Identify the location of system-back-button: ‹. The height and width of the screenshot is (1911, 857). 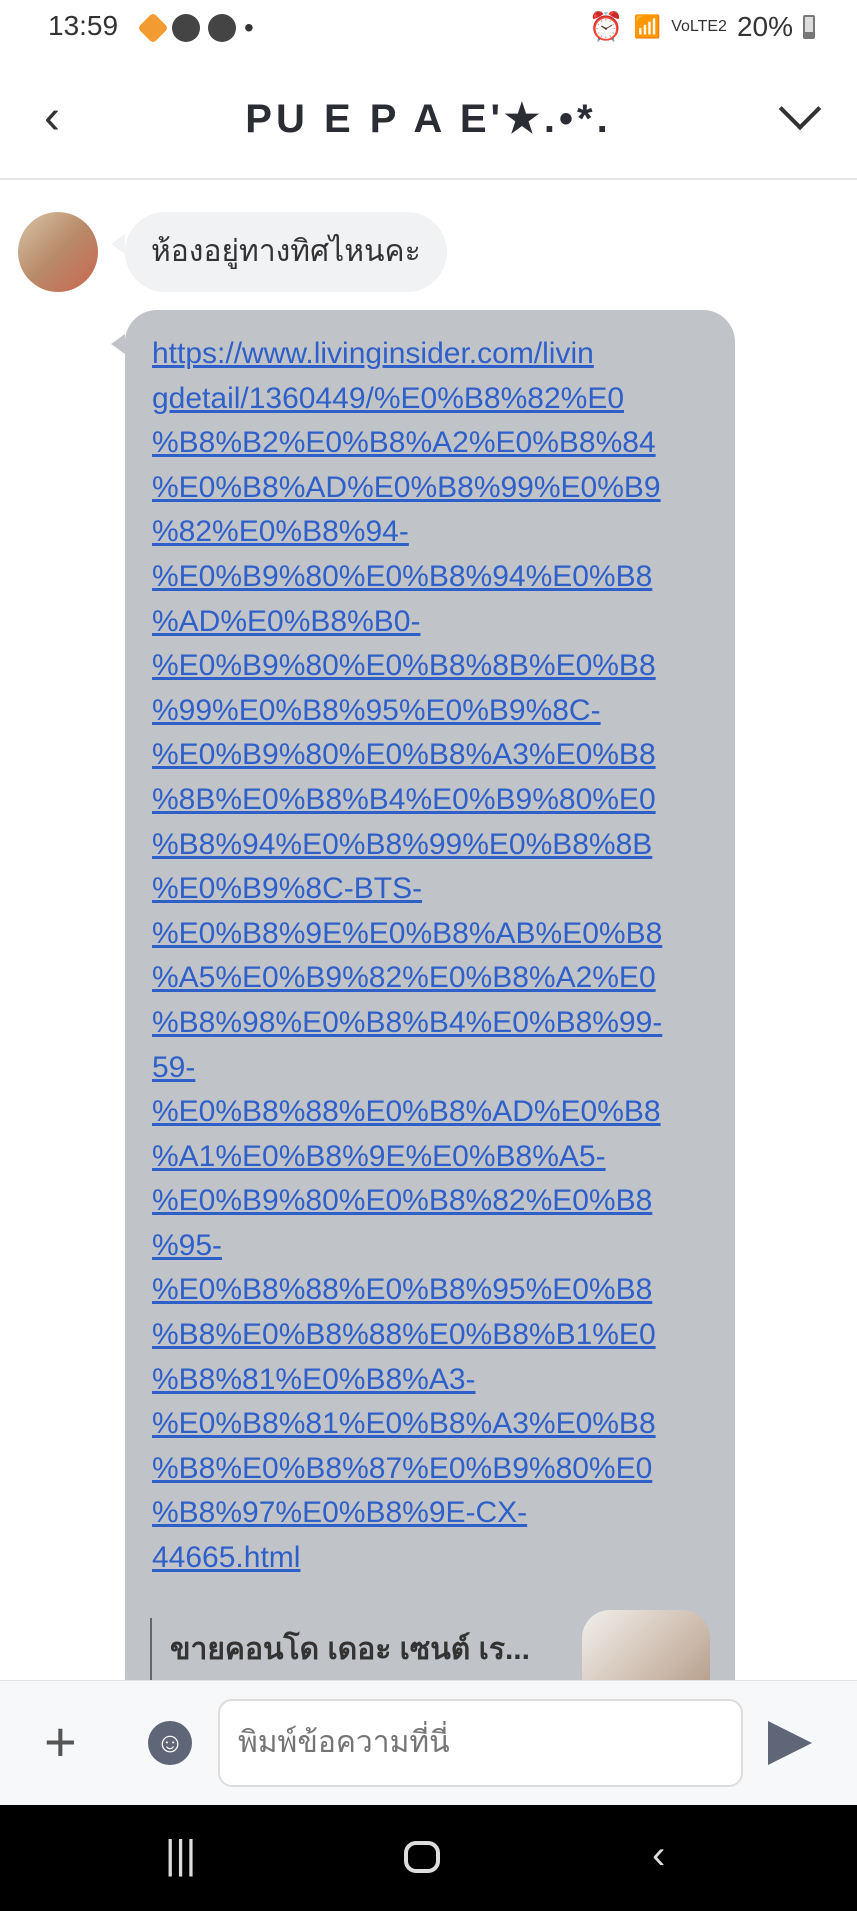
(658, 1855).